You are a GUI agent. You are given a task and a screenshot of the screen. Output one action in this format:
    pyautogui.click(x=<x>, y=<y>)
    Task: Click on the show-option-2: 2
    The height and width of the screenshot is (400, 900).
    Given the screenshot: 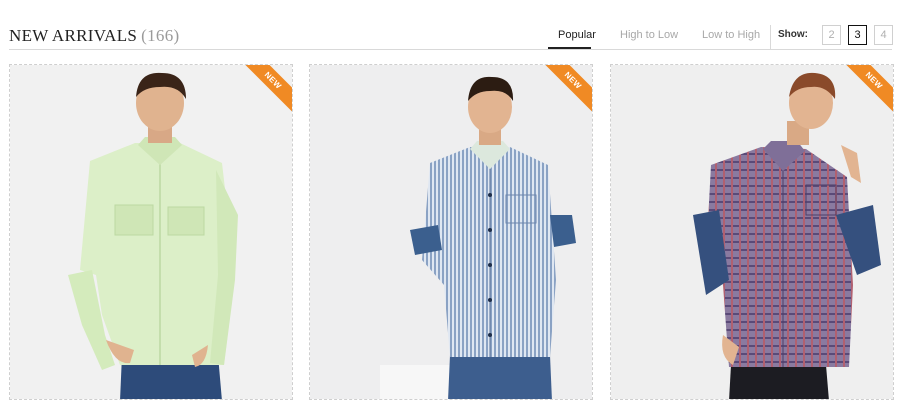 What is the action you would take?
    pyautogui.click(x=831, y=35)
    